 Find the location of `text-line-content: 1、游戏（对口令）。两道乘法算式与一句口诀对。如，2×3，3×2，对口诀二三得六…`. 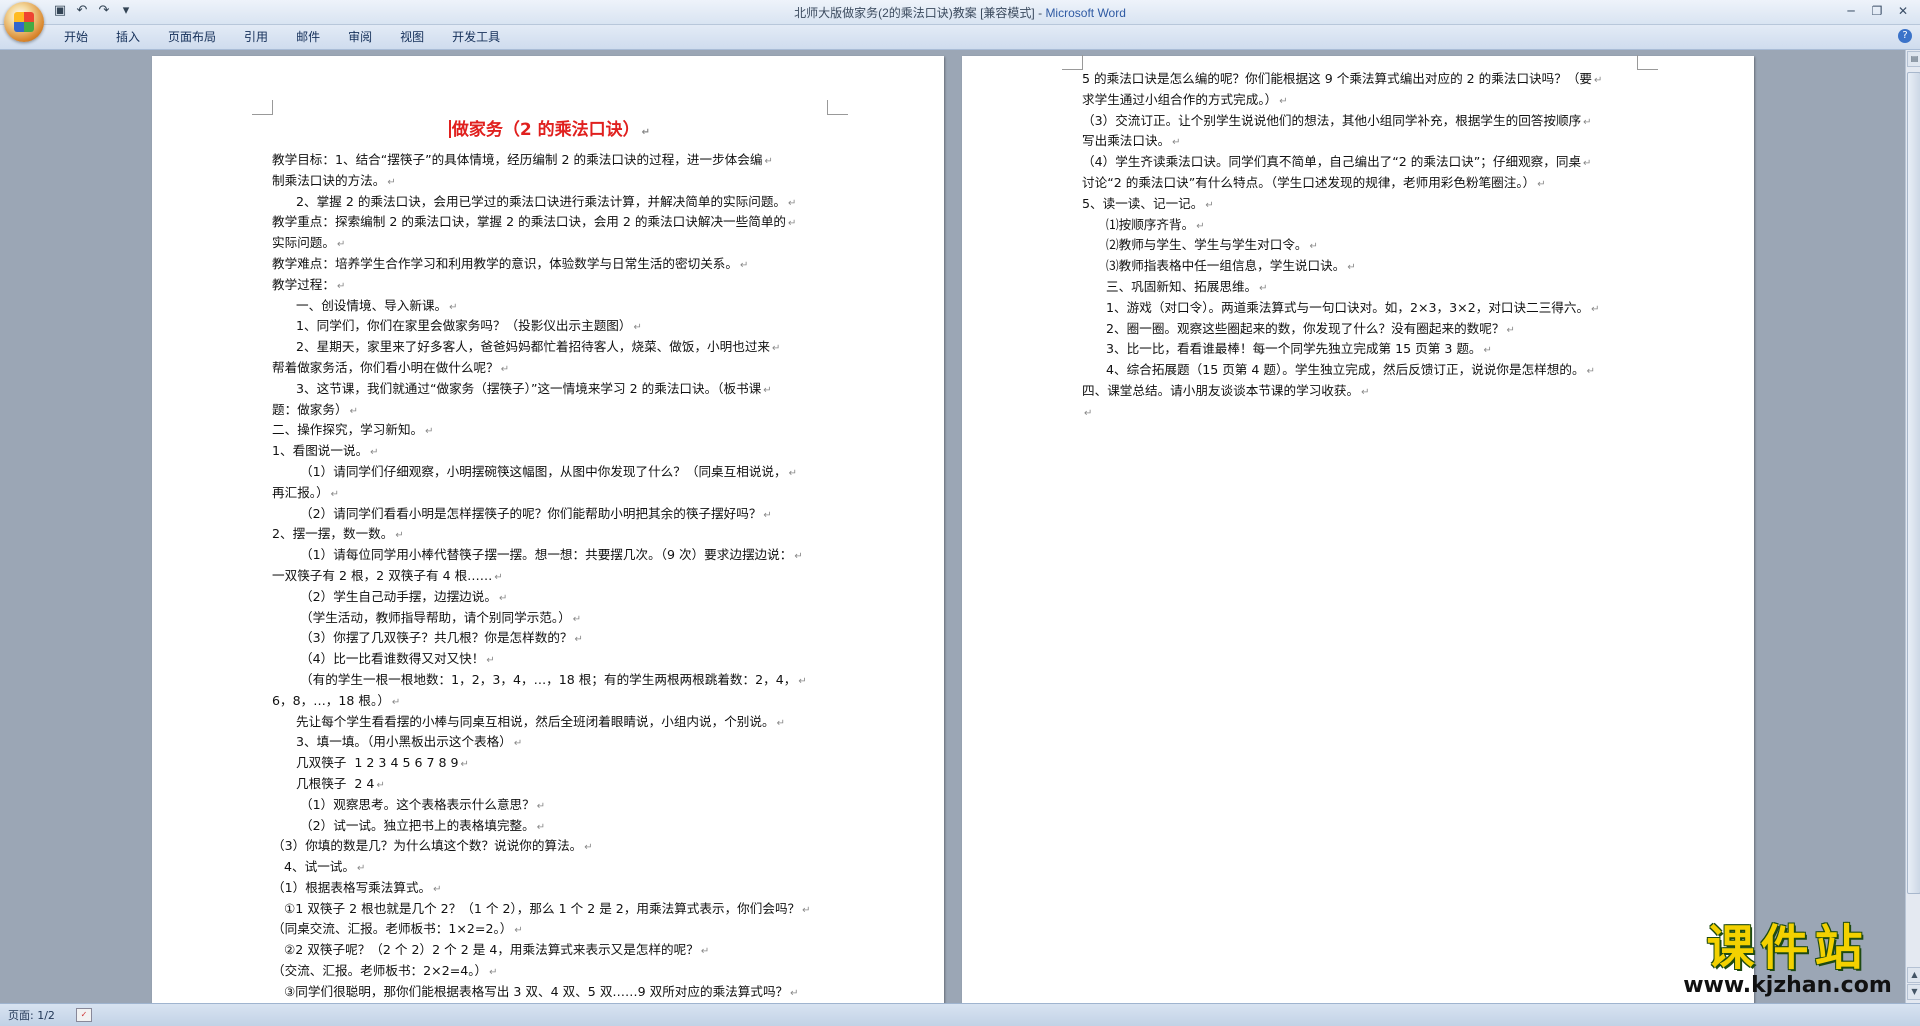

text-line-content: 1、游戏（对口令）。两道乘法算式与一句口诀对。如，2×3，3×2，对口诀二三得六… is located at coordinates (1335, 307).